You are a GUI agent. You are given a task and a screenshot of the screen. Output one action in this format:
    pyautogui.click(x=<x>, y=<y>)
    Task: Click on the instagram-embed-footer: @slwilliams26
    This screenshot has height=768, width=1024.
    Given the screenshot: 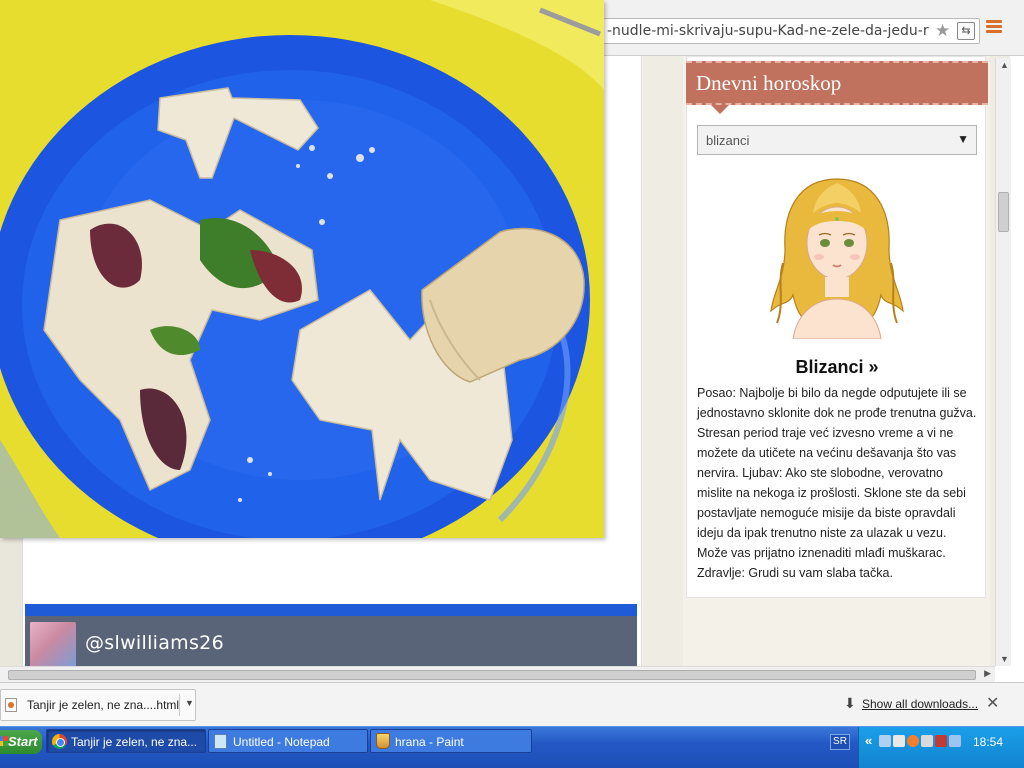 What is the action you would take?
    pyautogui.click(x=331, y=641)
    